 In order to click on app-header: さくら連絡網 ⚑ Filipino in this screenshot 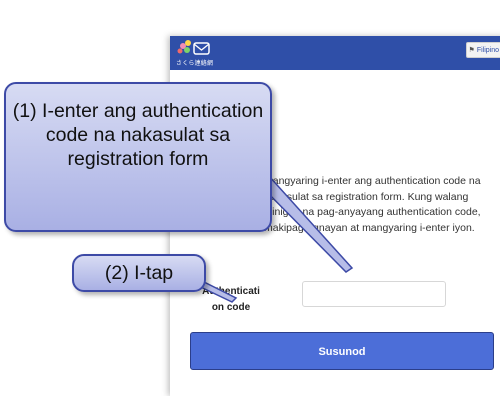, I will do `click(335, 53)`.